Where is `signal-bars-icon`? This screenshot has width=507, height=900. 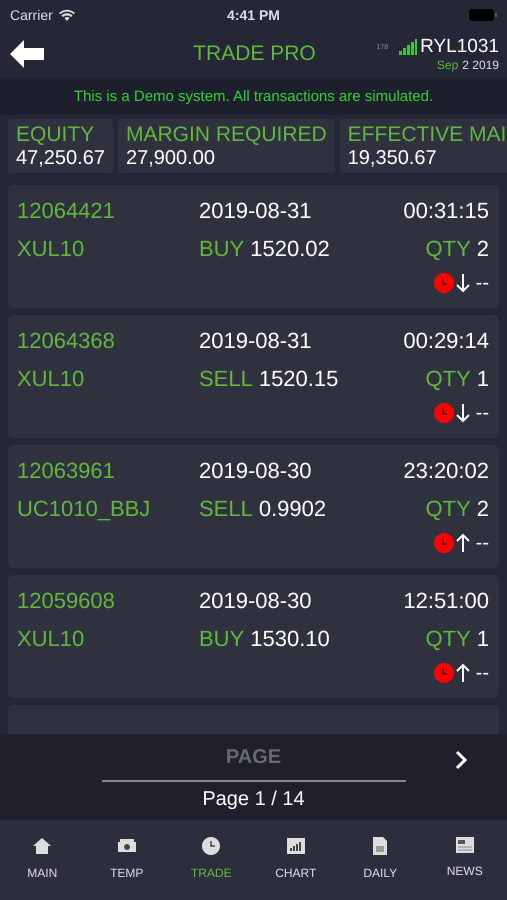 signal-bars-icon is located at coordinates (408, 47).